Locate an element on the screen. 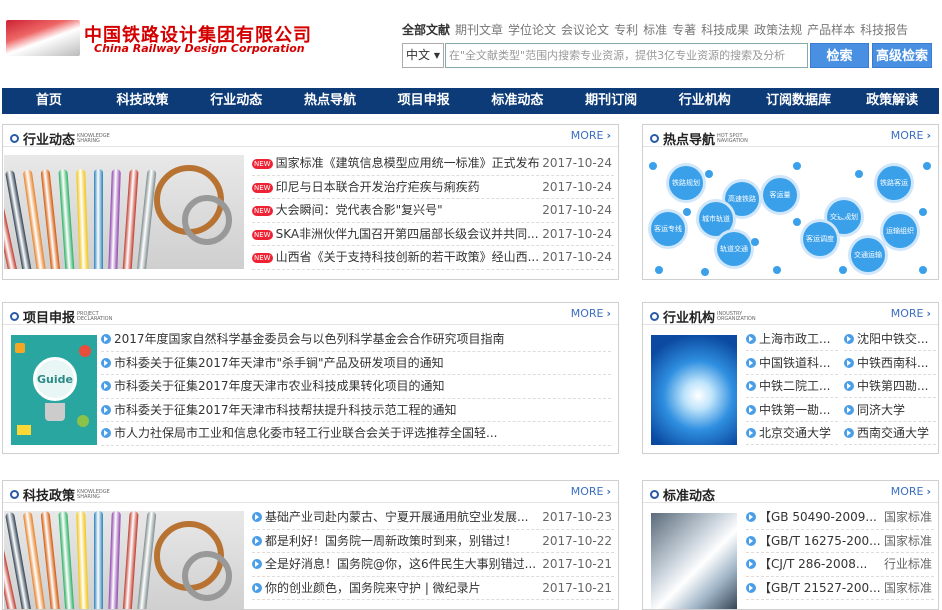 The image size is (942, 610). search-input: 在"全文献类型"范围内搜索专业资源，提供3亿专业资源的搜索及分析 is located at coordinates (626, 55).